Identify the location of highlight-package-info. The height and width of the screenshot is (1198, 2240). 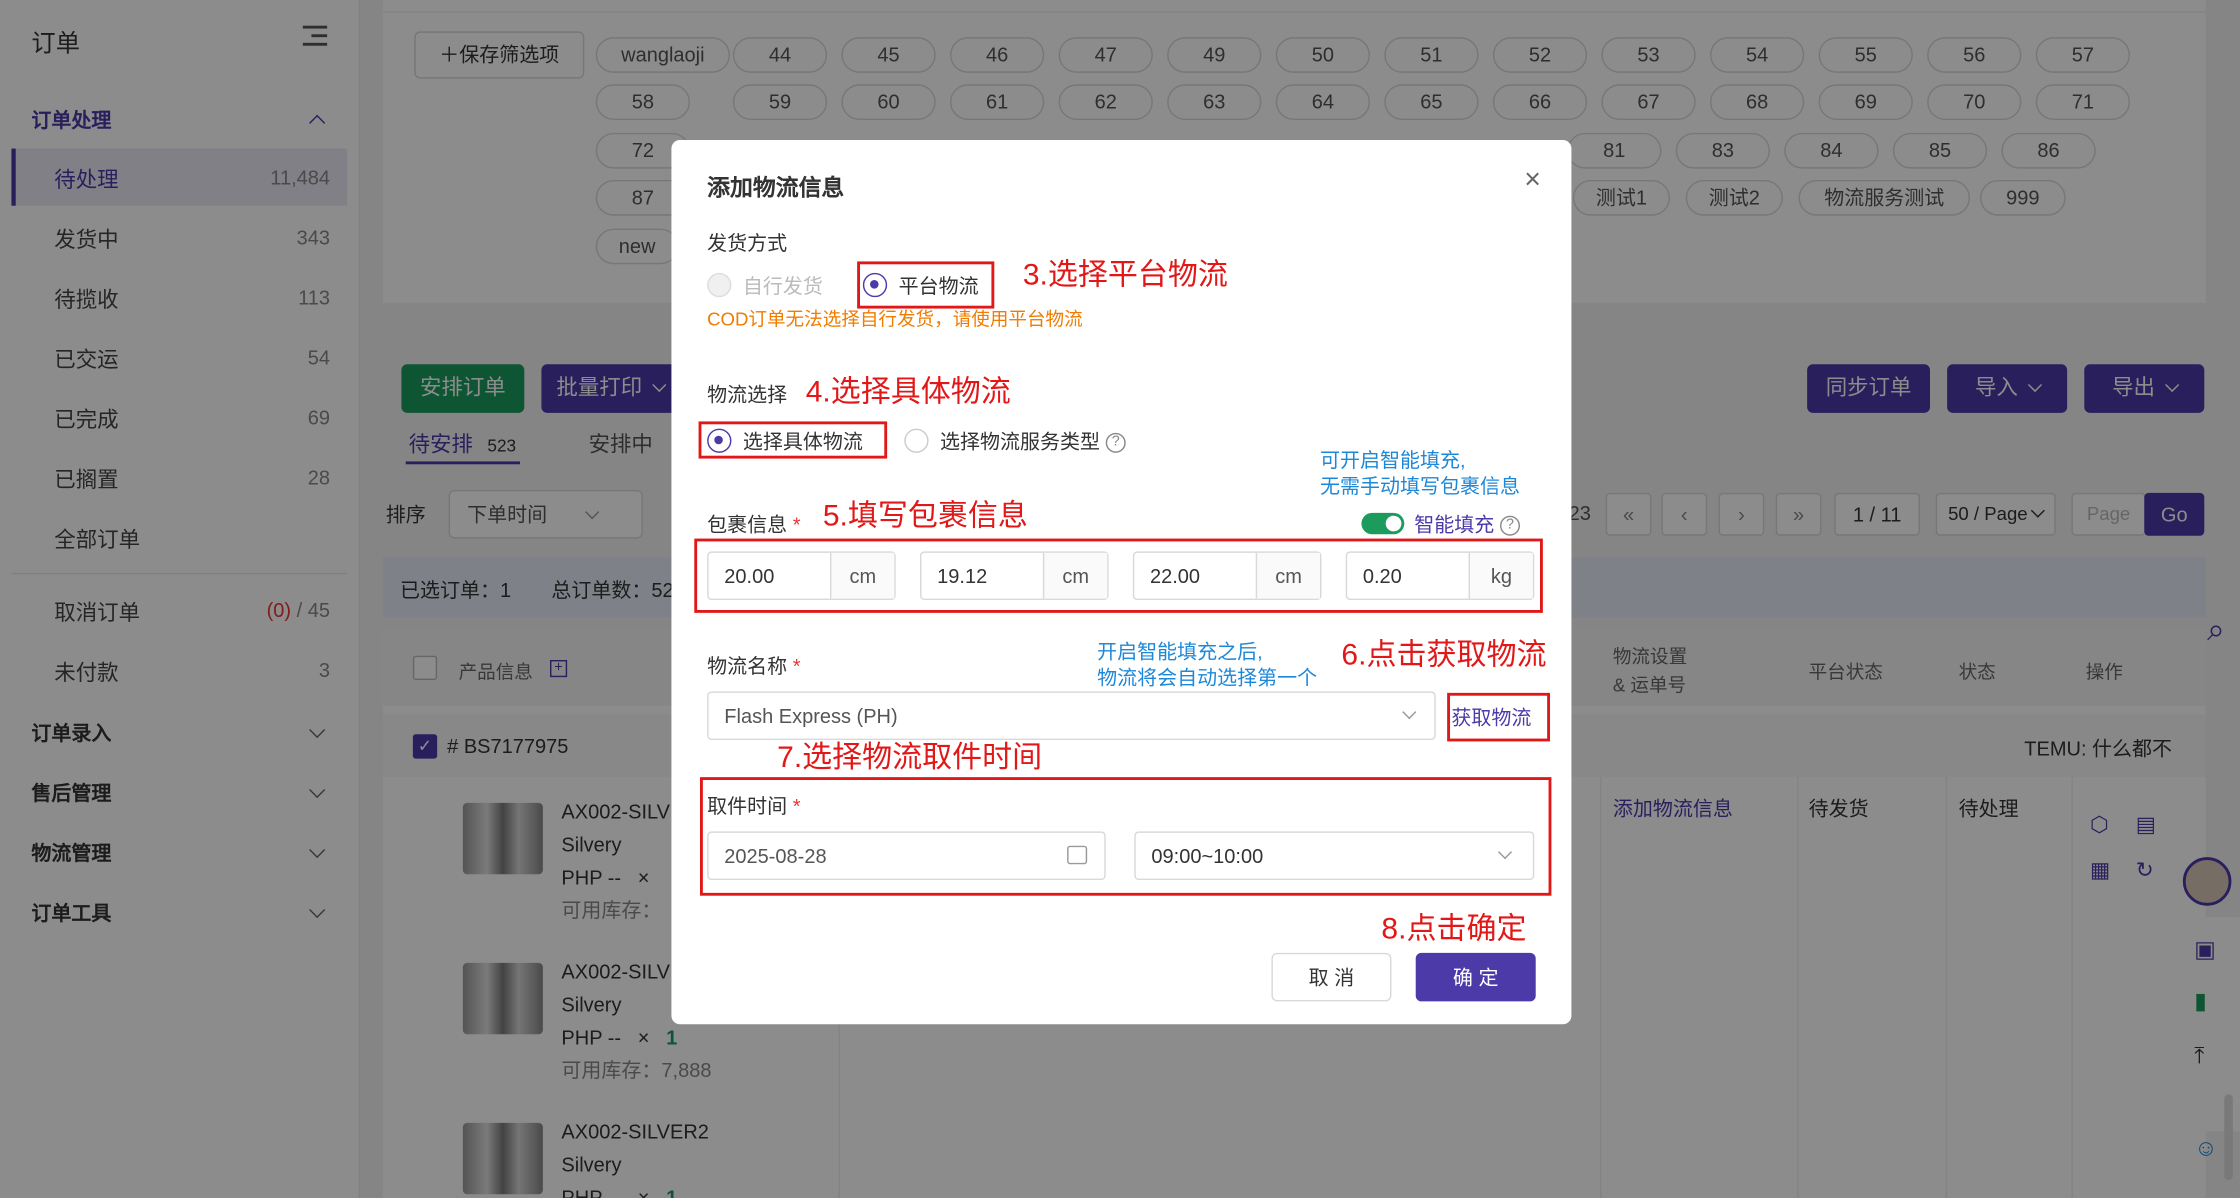
(1118, 575).